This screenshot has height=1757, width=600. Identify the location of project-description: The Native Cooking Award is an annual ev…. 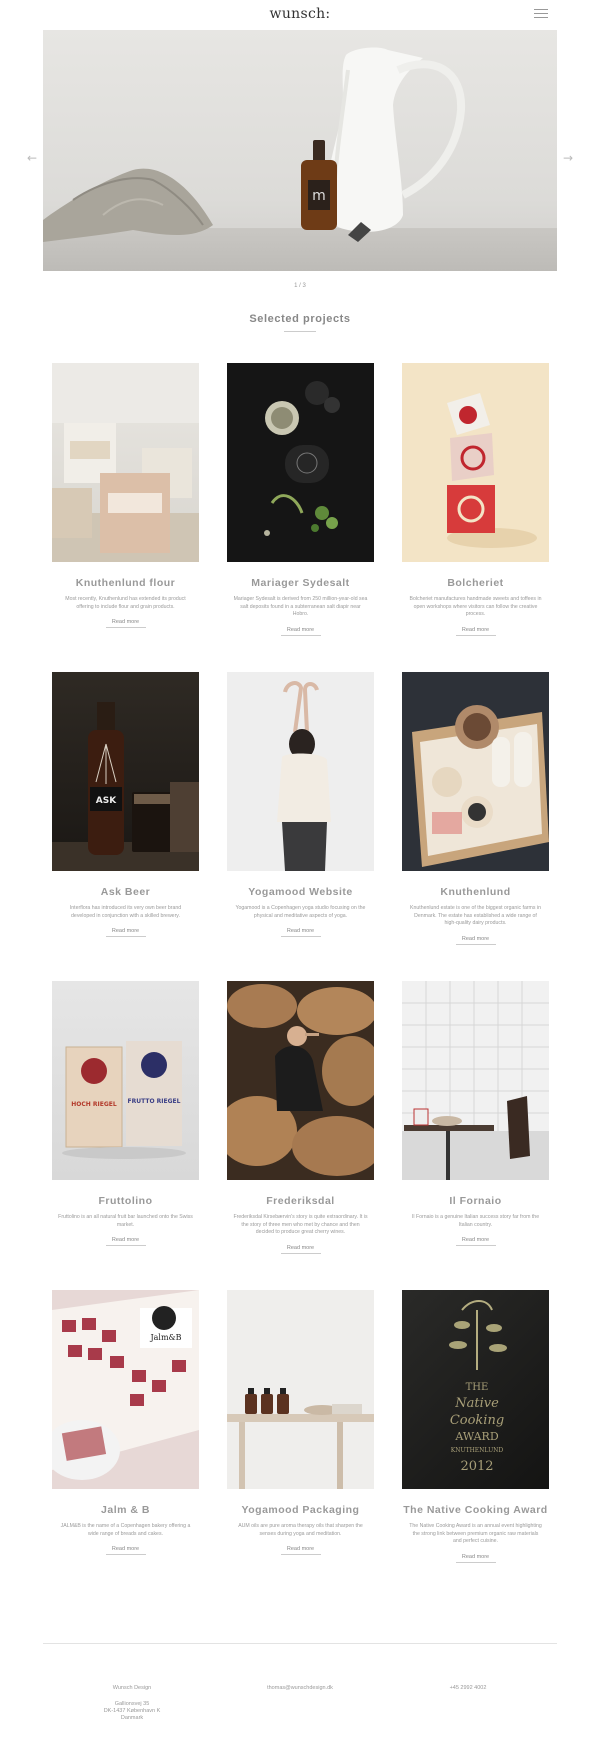
(475, 1533).